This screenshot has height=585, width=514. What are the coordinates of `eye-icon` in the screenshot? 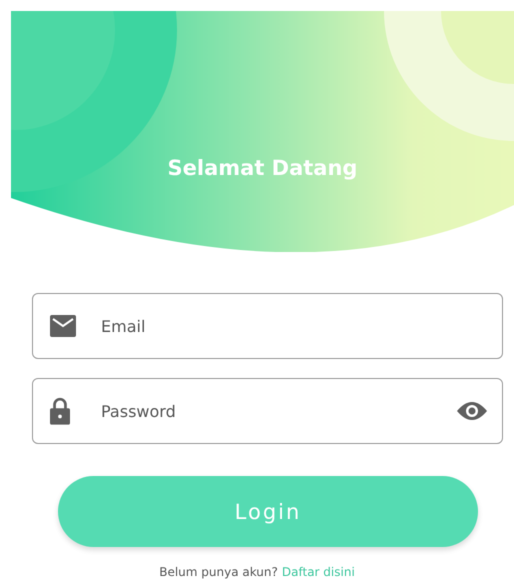 It's located at (472, 411).